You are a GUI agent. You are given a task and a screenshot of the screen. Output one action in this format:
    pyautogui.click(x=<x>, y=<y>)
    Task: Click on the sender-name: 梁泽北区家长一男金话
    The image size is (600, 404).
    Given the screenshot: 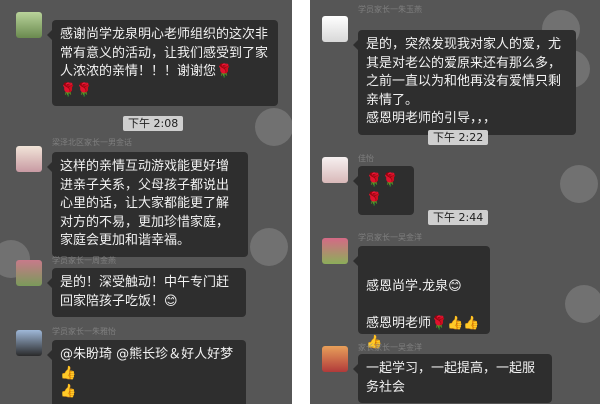 What is the action you would take?
    pyautogui.click(x=92, y=142)
    